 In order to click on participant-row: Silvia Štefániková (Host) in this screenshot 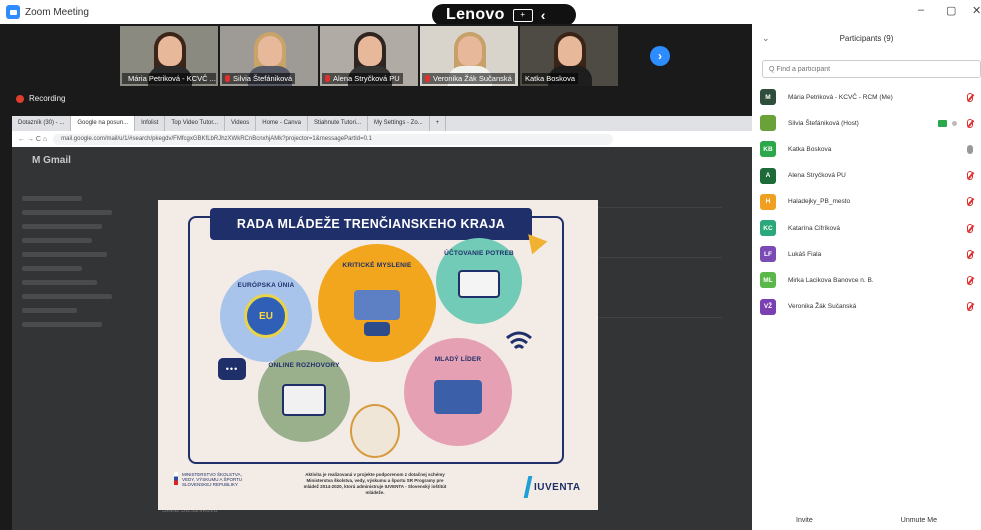, I will do `click(870, 123)`.